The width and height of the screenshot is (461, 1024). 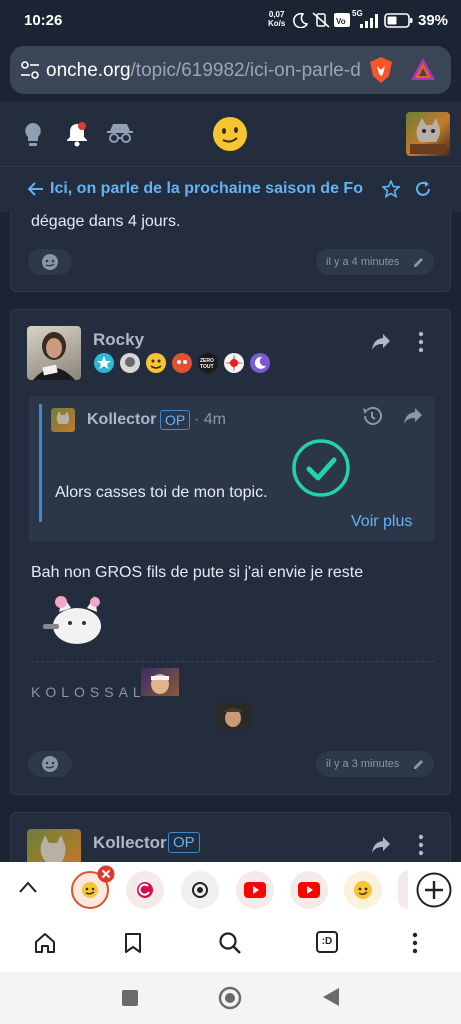 I want to click on speed-unit: Ko/s, so click(x=277, y=23).